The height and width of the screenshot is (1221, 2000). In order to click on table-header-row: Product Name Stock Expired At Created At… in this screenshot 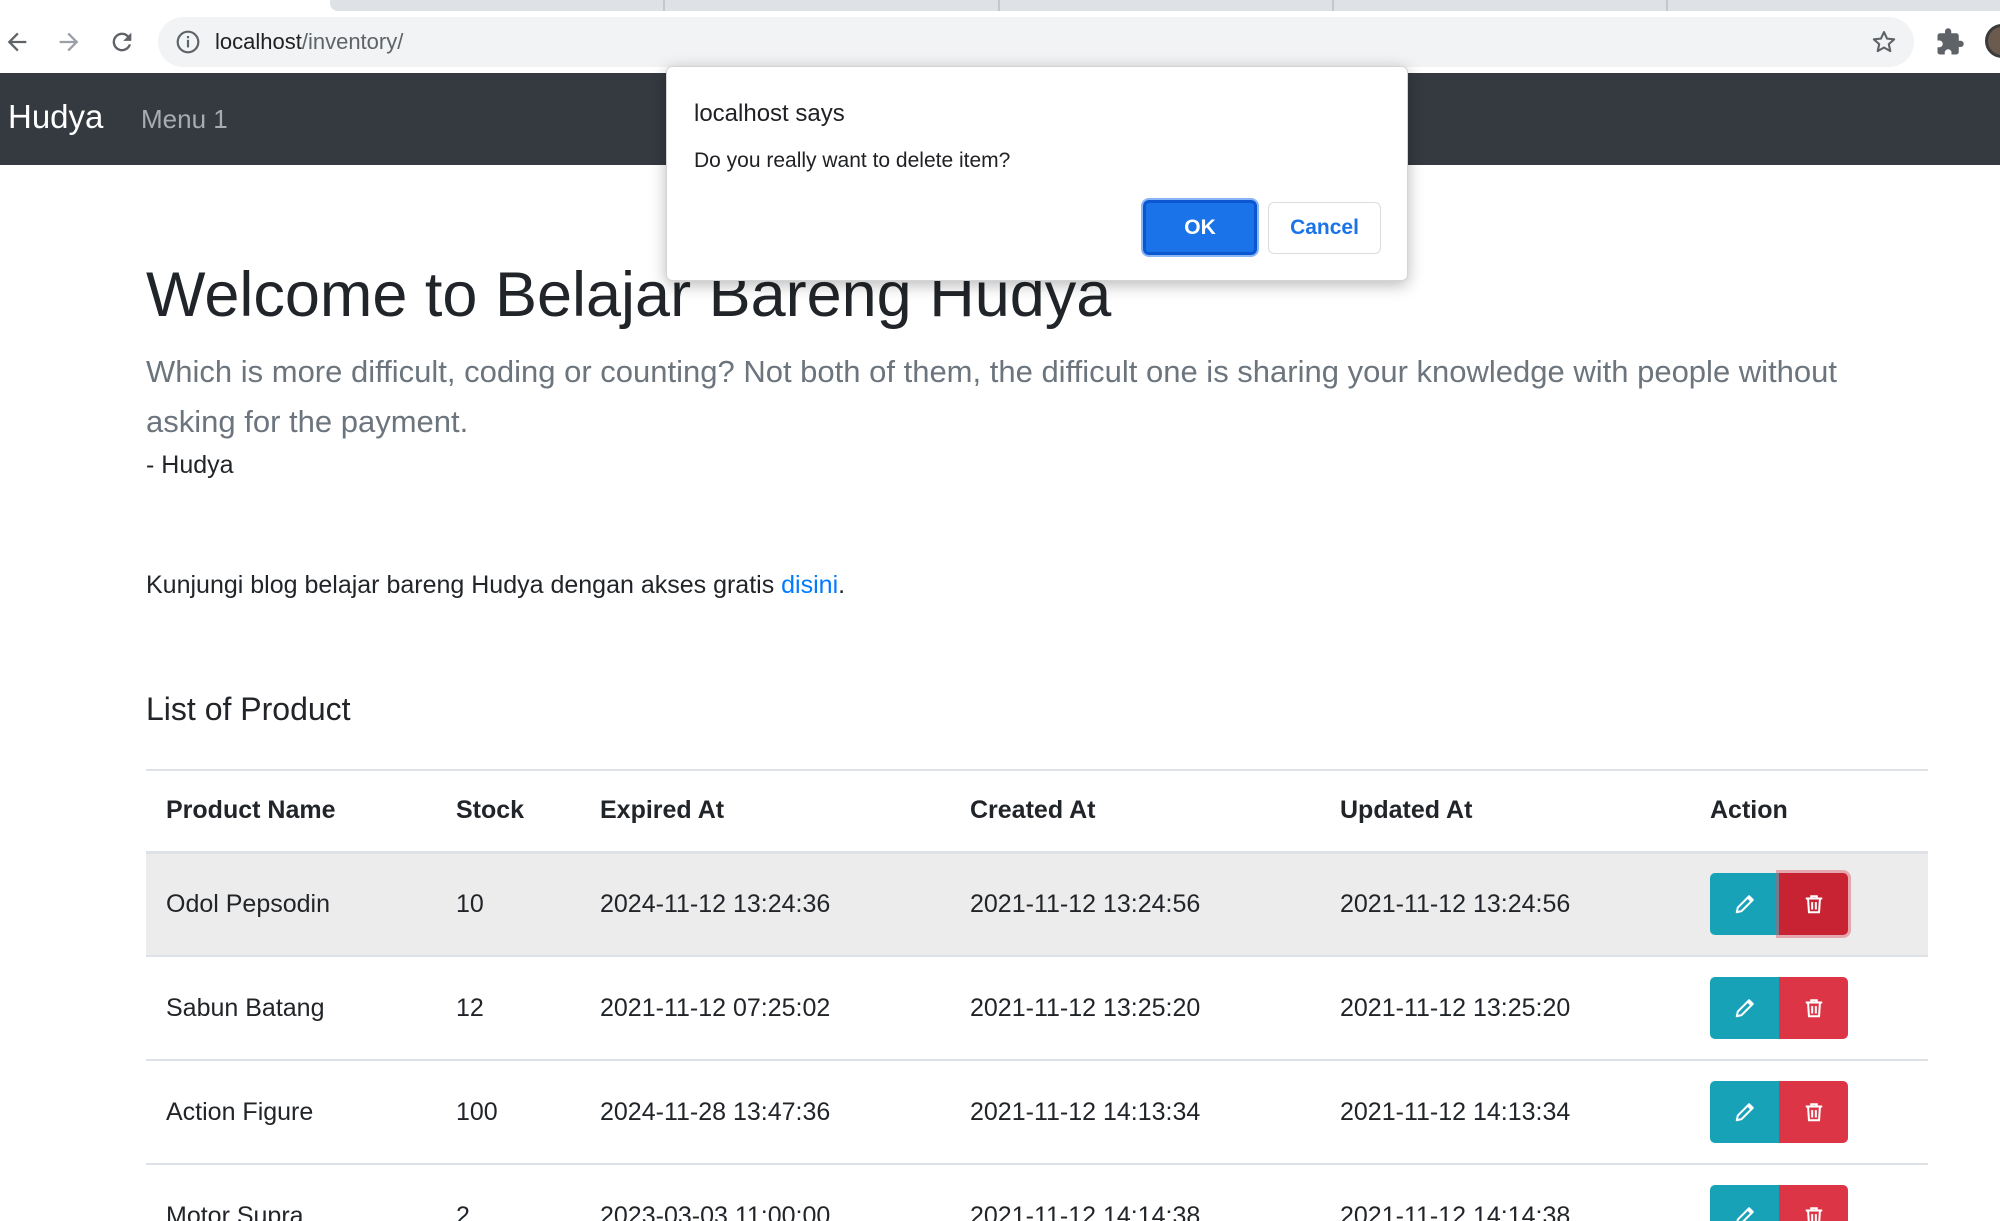, I will do `click(1037, 811)`.